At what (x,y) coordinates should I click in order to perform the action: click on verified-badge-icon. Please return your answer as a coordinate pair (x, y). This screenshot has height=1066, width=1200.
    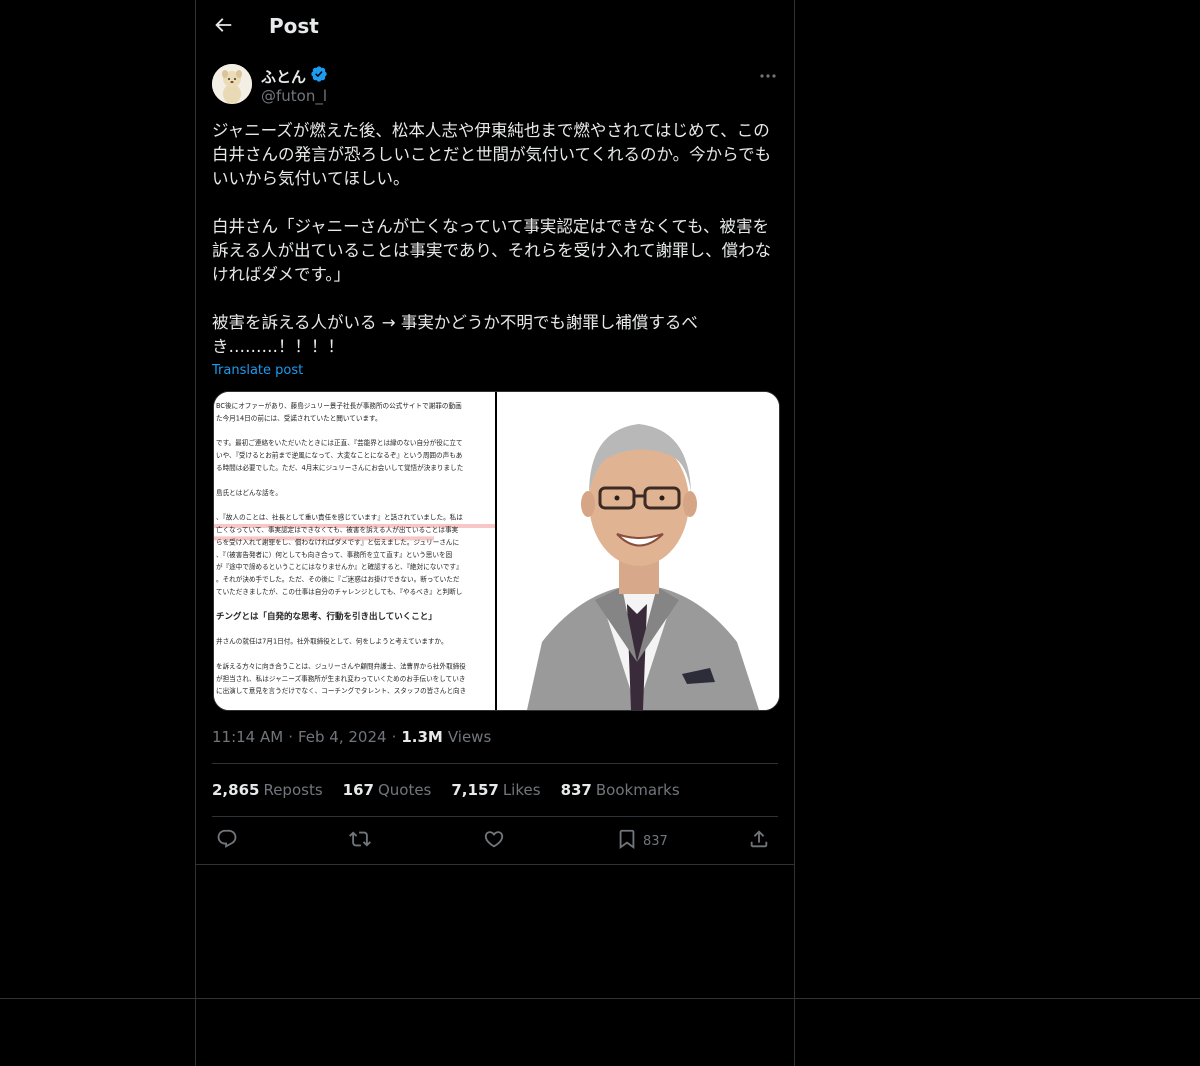
    Looking at the image, I should click on (319, 76).